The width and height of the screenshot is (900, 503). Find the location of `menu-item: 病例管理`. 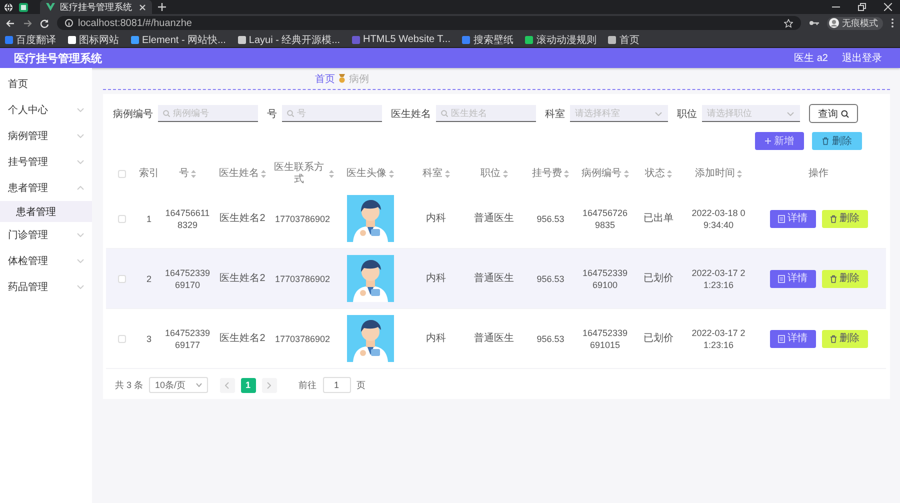

menu-item: 病例管理 is located at coordinates (28, 136).